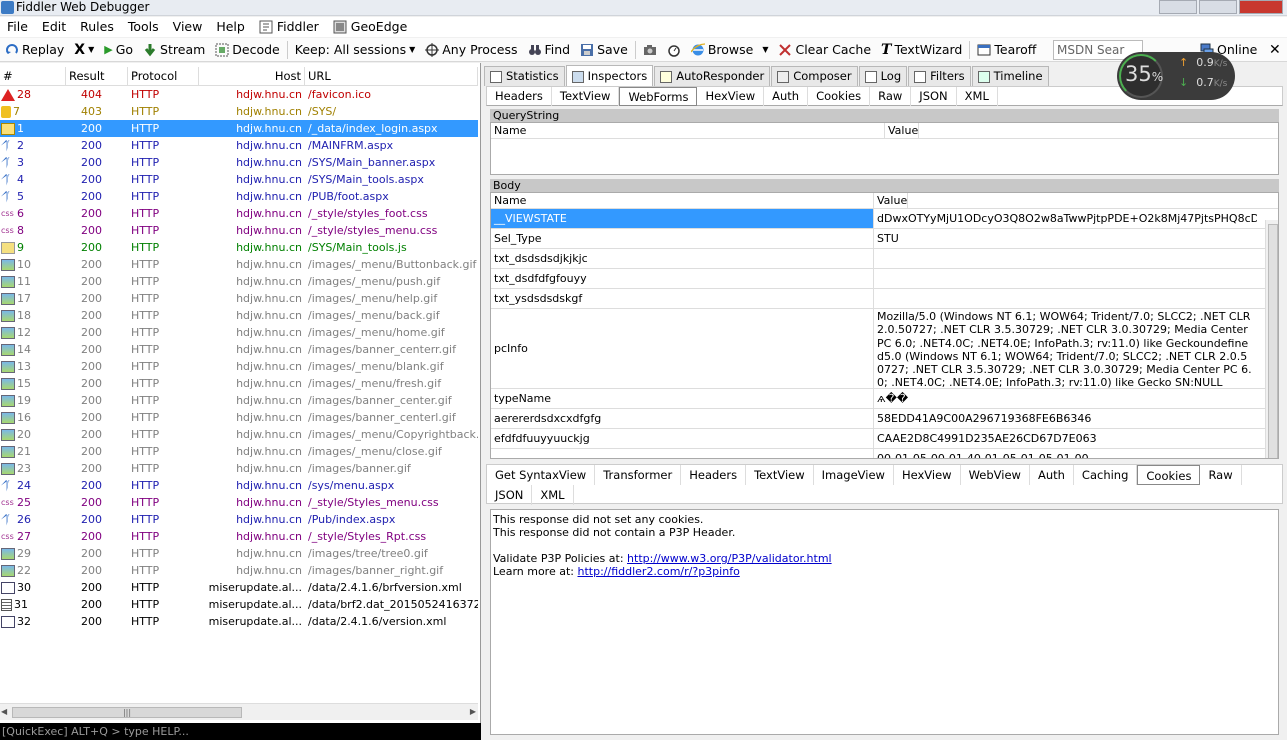 This screenshot has width=1287, height=740. What do you see at coordinates (883, 76) in the screenshot?
I see `tab-log: Log` at bounding box center [883, 76].